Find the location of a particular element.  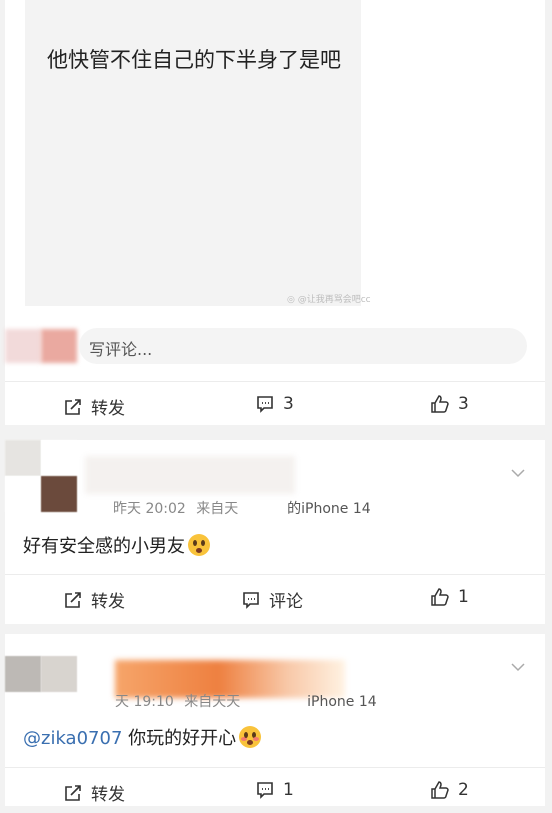

image-watermark: ◎ @让我再骂会吧cc is located at coordinates (329, 300).